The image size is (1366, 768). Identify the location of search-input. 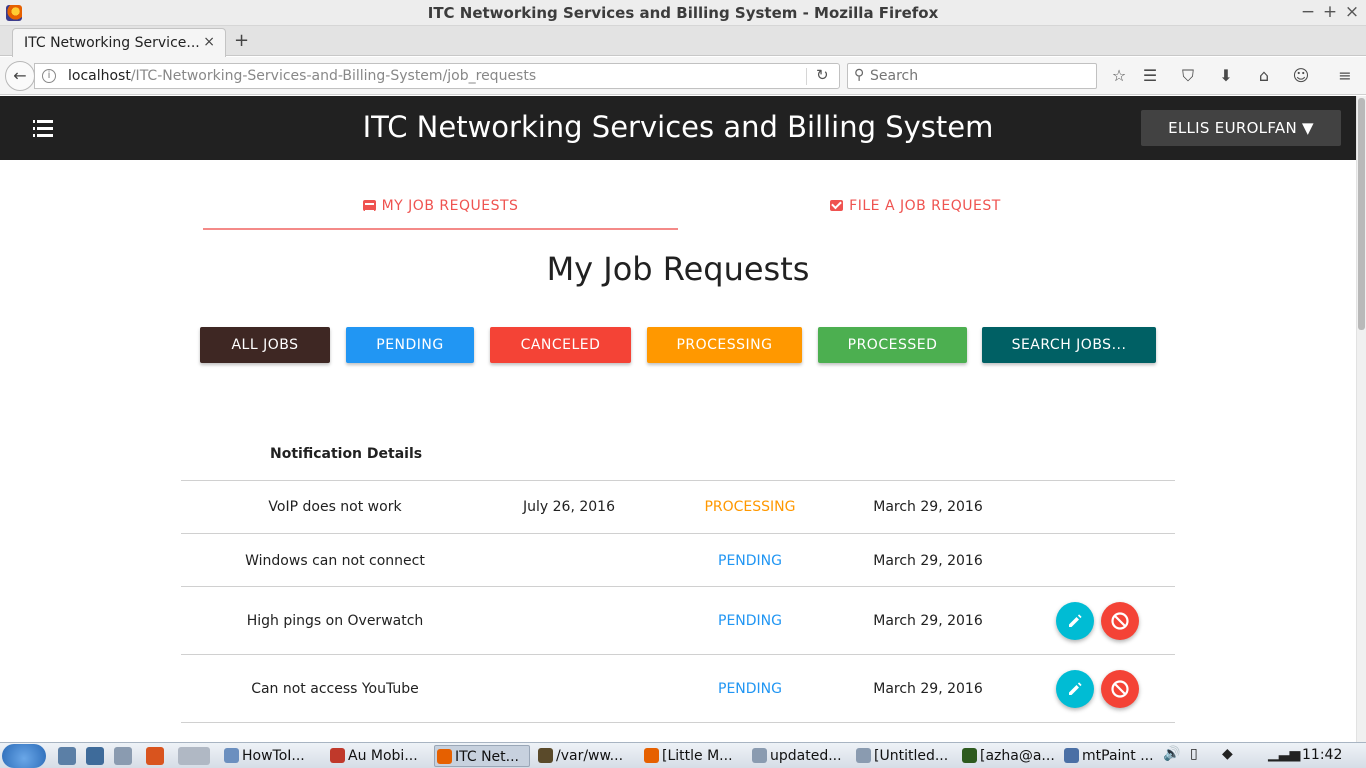
(980, 76).